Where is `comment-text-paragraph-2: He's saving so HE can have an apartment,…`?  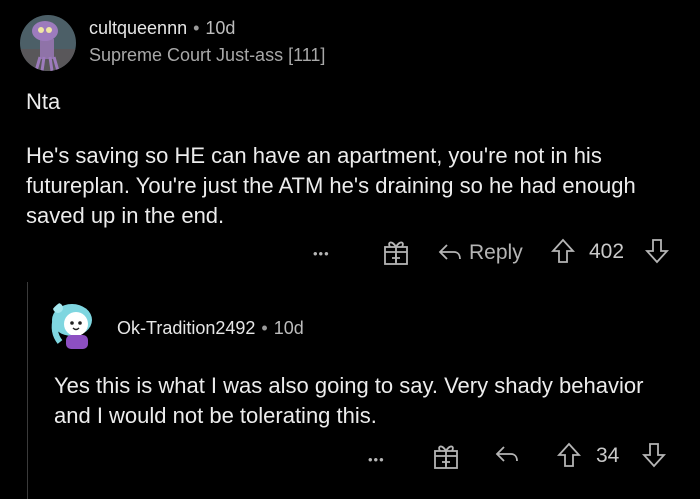 comment-text-paragraph-2: He's saving so HE can have an apartment,… is located at coordinates (331, 185).